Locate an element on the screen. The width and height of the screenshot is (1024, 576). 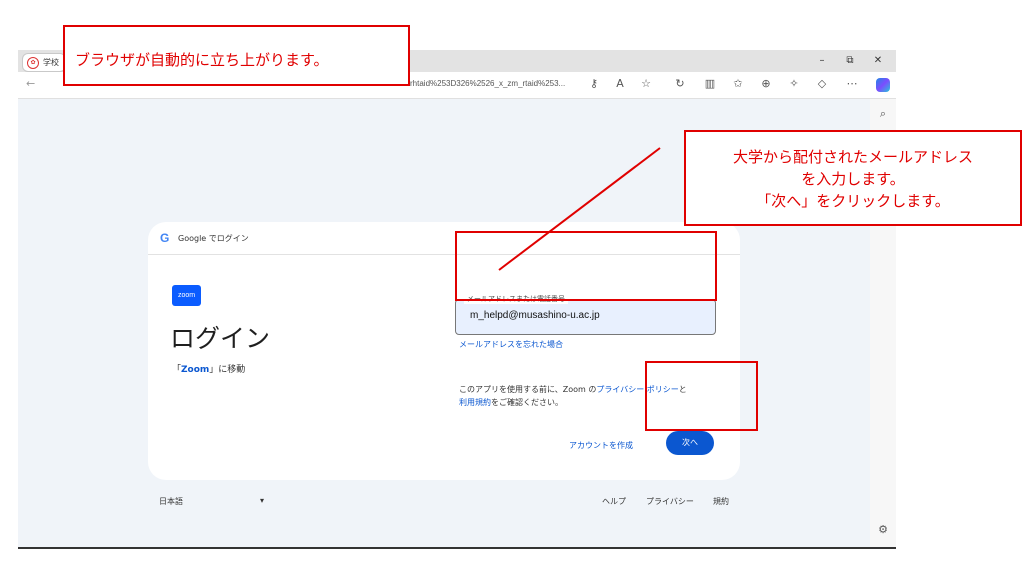
consent-line2-suffix: をご確認ください。 is located at coordinates (527, 402).